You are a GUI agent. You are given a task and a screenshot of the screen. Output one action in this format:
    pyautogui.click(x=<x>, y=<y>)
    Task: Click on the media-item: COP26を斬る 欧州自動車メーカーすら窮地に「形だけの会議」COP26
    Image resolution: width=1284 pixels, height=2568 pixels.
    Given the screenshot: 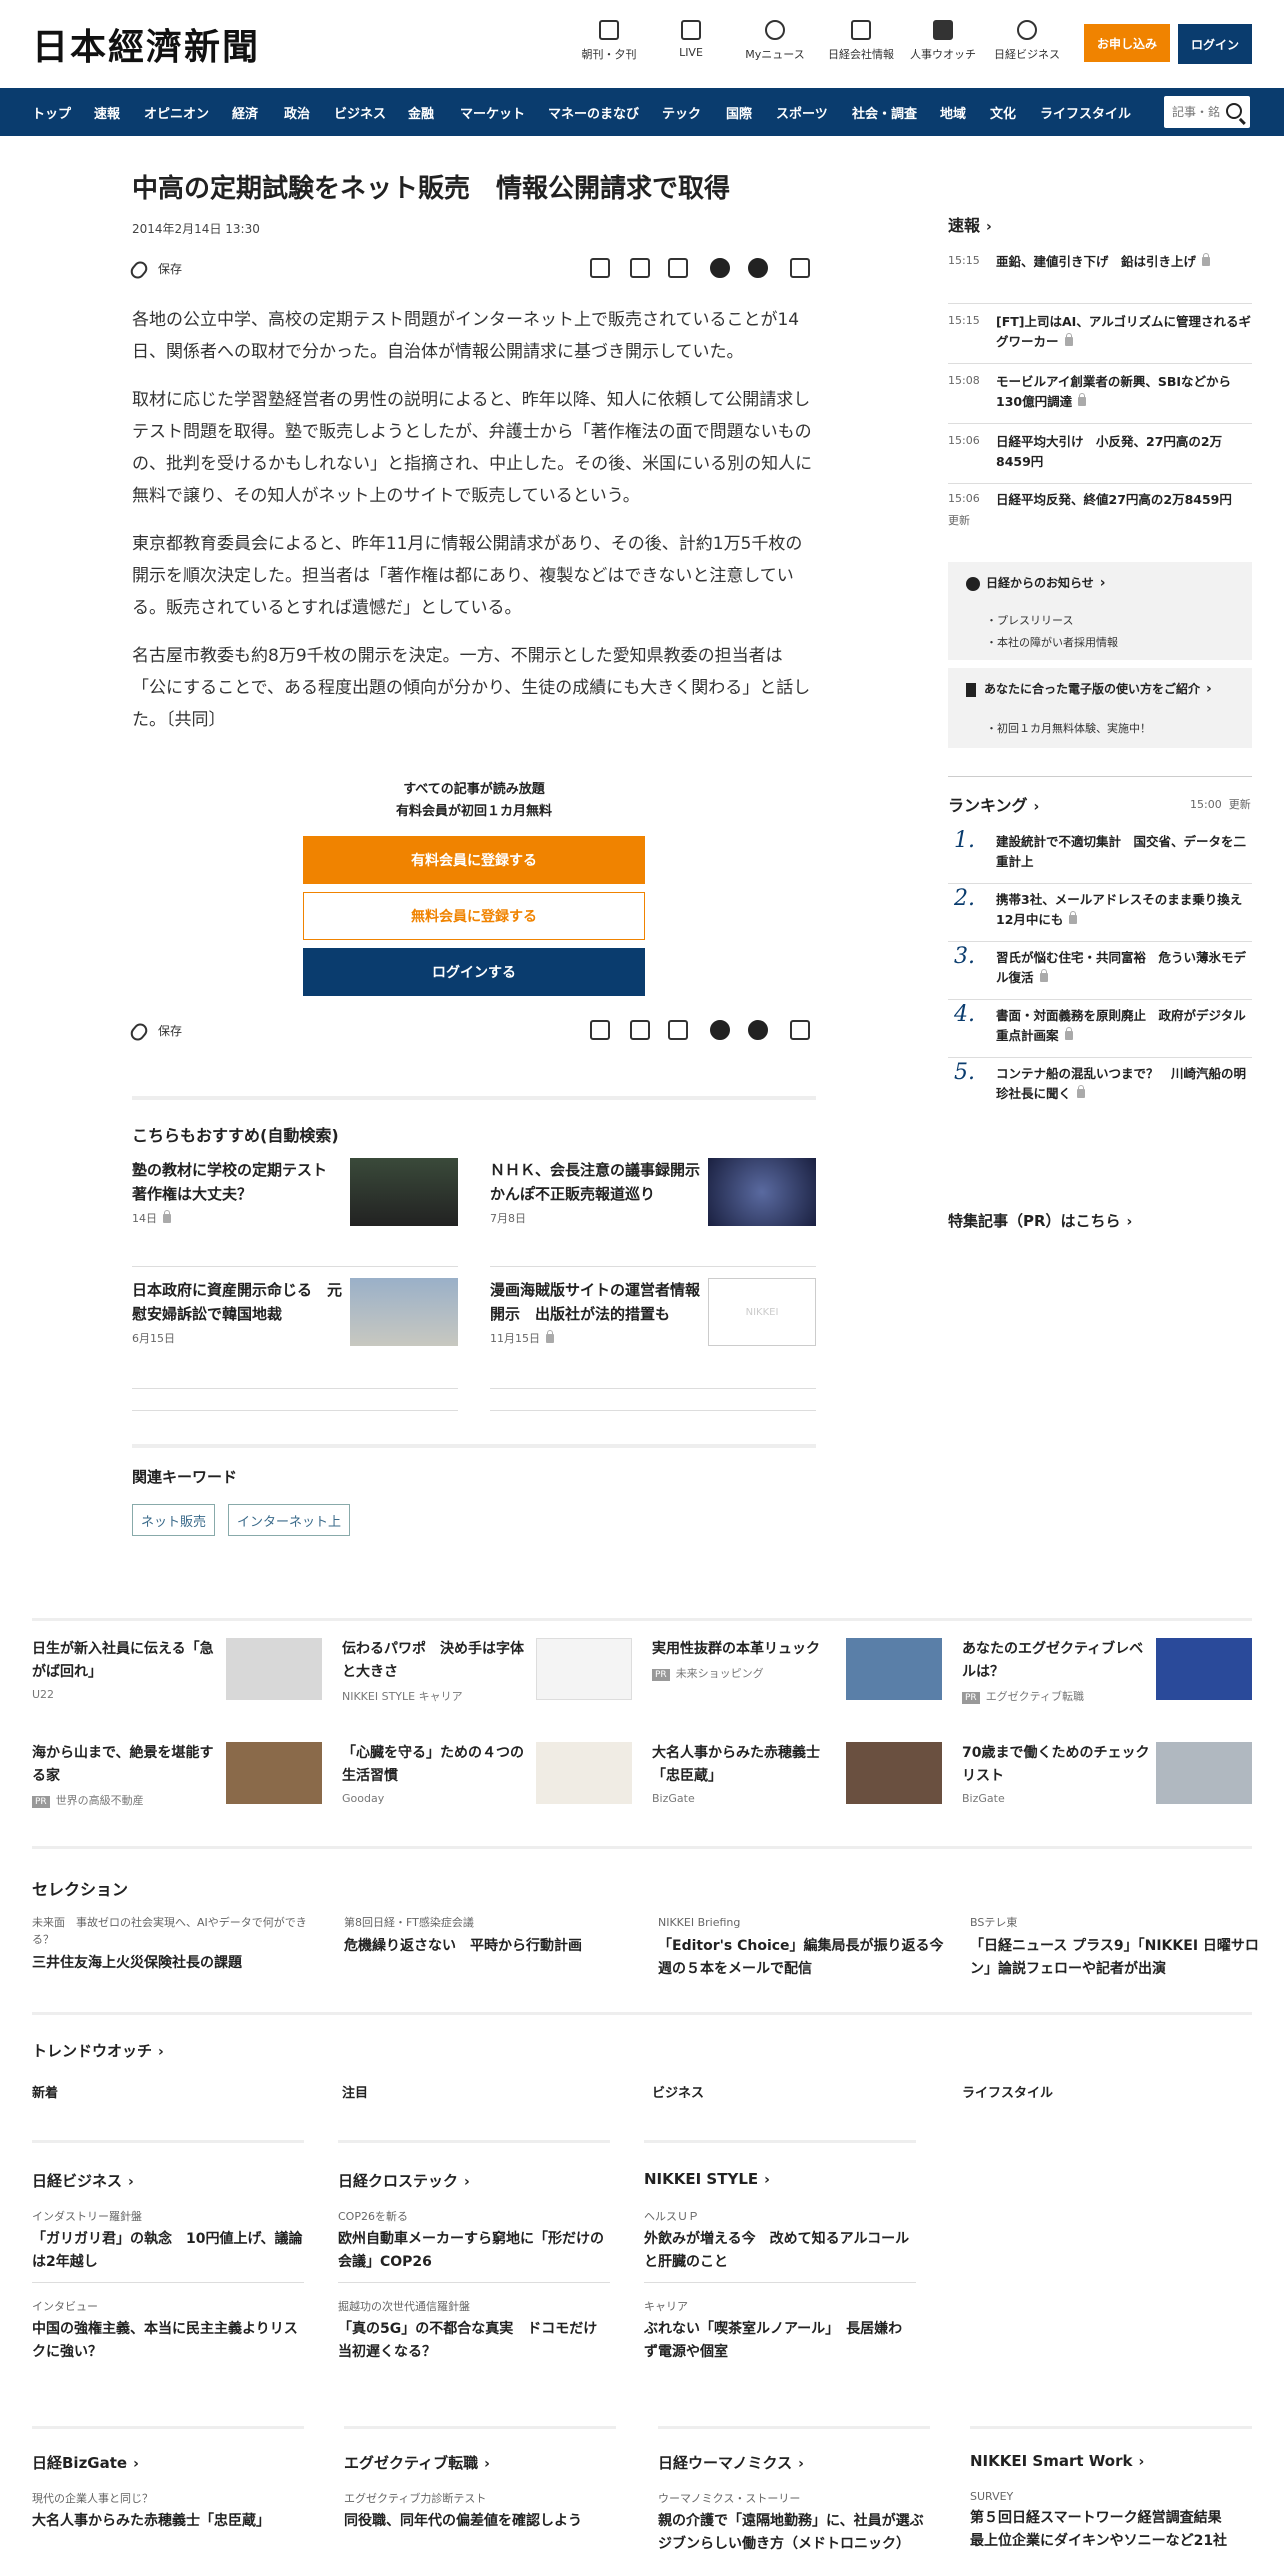 What is the action you would take?
    pyautogui.click(x=474, y=2241)
    